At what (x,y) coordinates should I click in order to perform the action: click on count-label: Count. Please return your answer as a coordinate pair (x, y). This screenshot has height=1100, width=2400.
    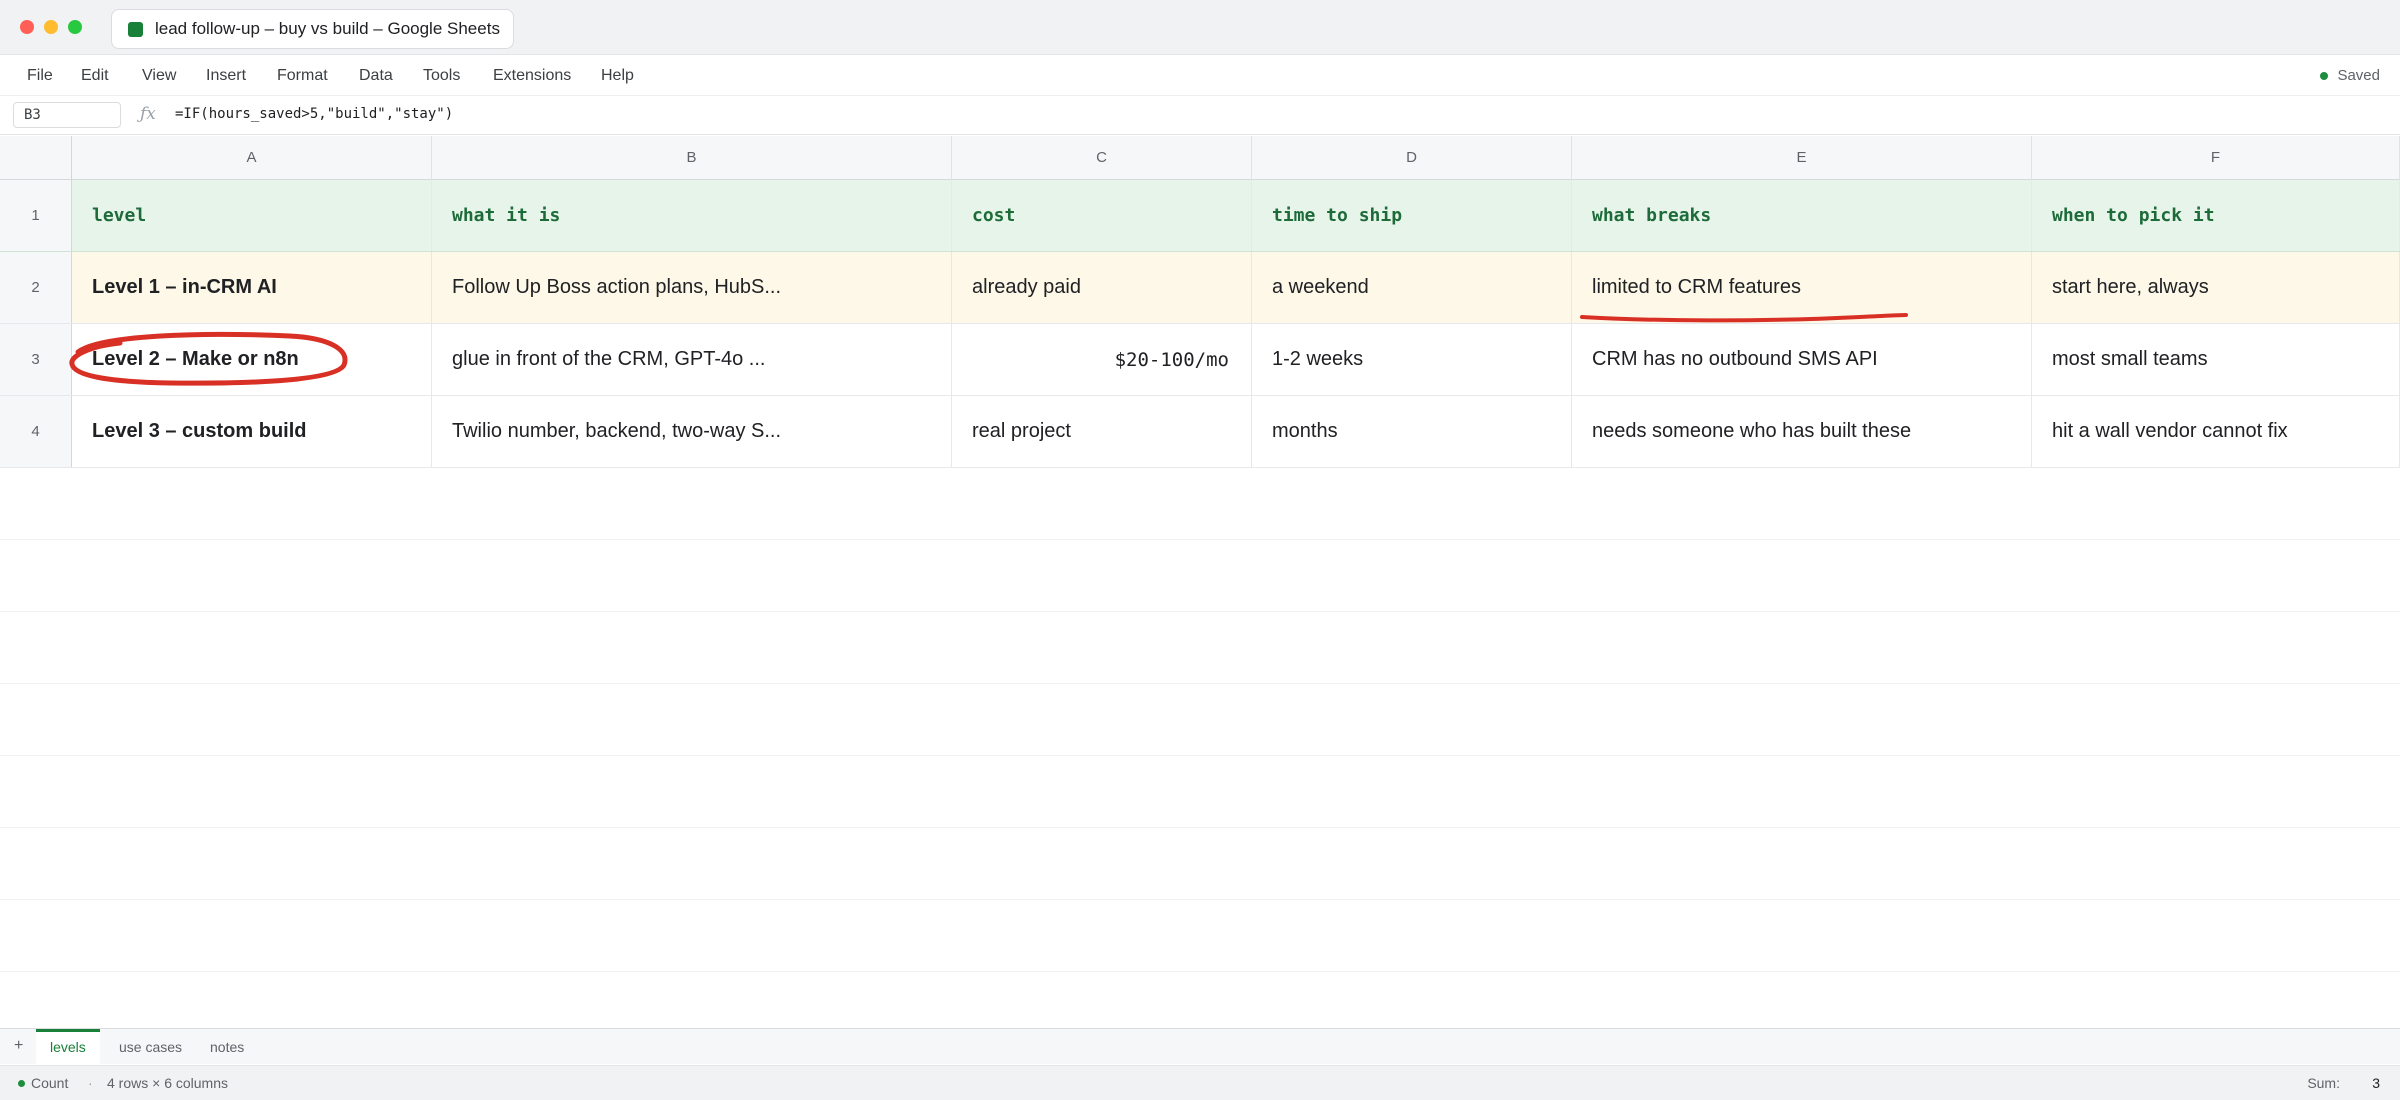
    Looking at the image, I should click on (49, 1083).